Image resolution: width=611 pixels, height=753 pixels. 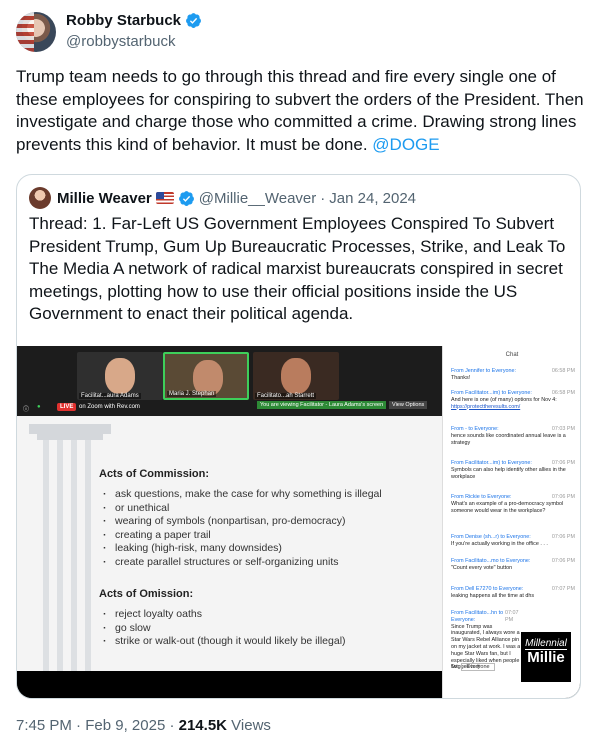 What do you see at coordinates (512, 355) in the screenshot?
I see `chat-title: Chat` at bounding box center [512, 355].